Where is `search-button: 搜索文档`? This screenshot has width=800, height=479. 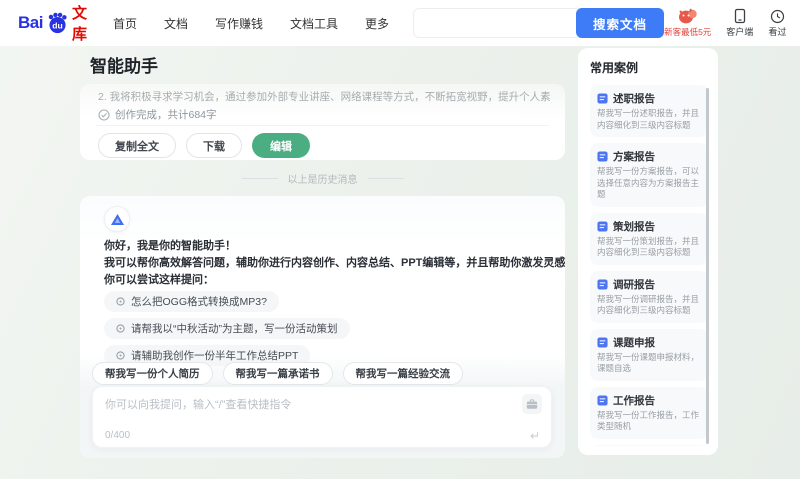
search-button: 搜索文档 is located at coordinates (620, 23).